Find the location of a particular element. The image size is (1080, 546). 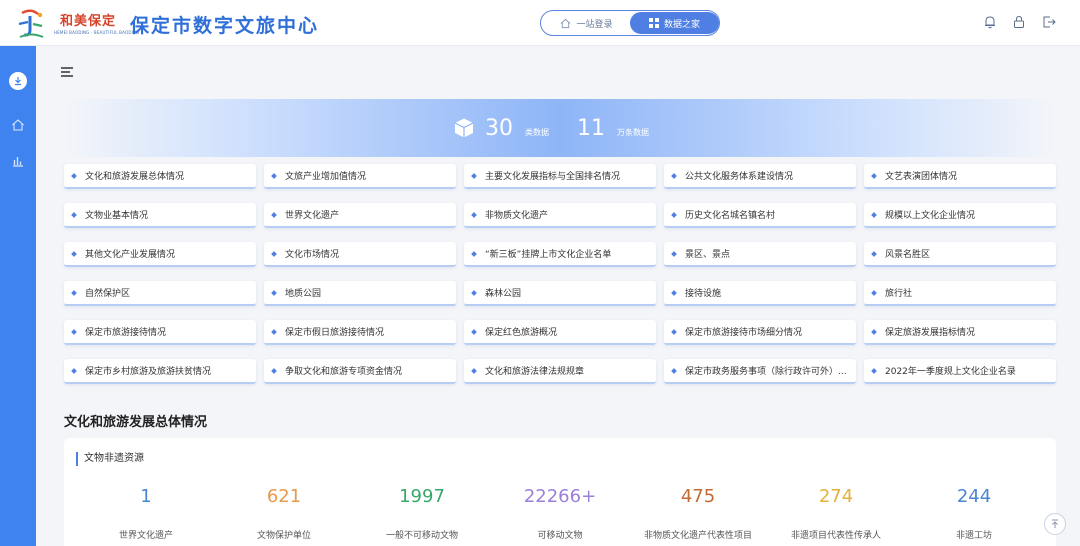

category-card: 文艺表演团体情况 is located at coordinates (960, 176).